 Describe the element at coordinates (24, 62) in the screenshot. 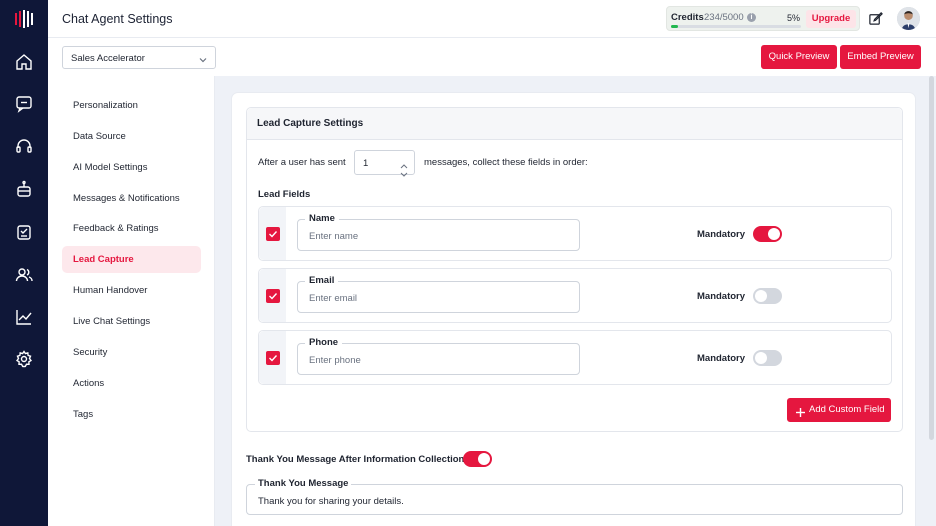

I see `home-icon` at that location.